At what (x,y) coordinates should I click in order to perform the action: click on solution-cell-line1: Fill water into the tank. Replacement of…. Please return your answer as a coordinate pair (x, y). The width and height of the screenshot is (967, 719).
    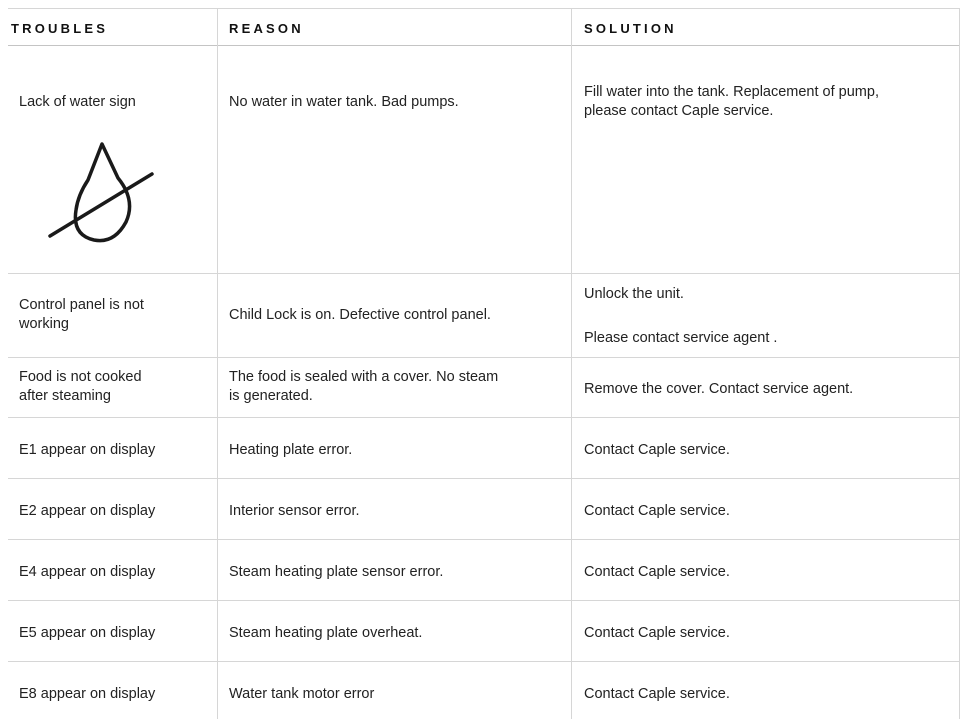
    Looking at the image, I should click on (731, 92).